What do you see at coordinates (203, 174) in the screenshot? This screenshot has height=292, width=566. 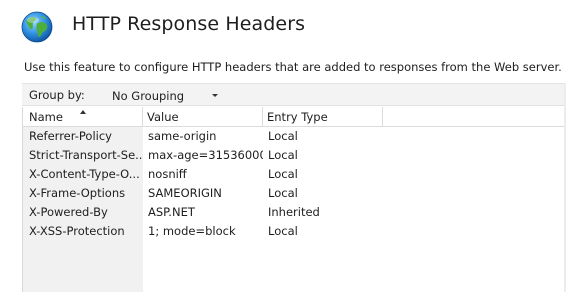 I see `header-value-cell: nosniff` at bounding box center [203, 174].